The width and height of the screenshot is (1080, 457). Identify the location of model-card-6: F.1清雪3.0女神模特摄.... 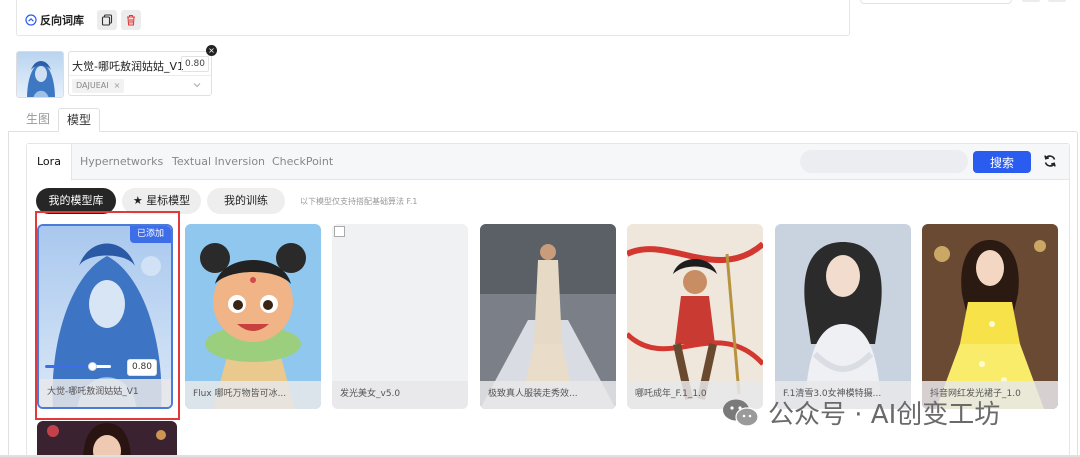
(843, 316).